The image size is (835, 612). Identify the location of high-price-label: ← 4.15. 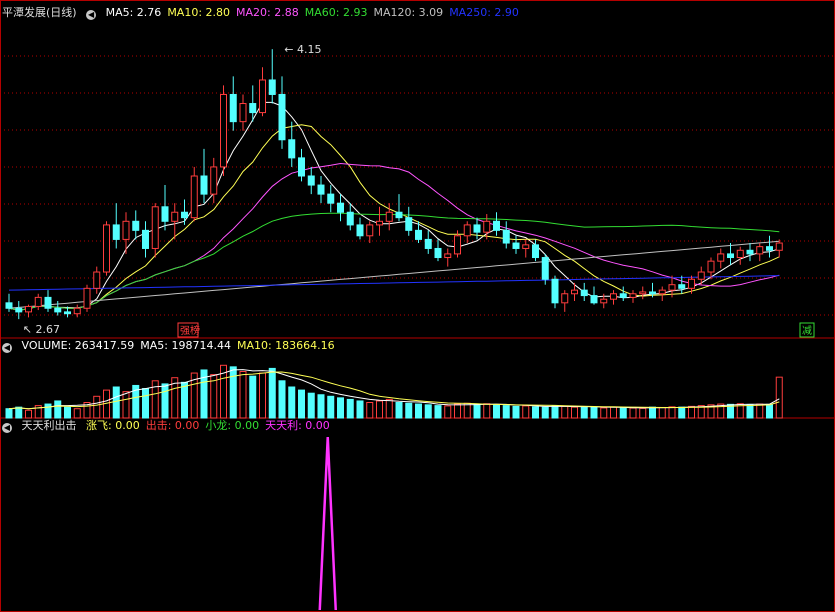
(302, 49).